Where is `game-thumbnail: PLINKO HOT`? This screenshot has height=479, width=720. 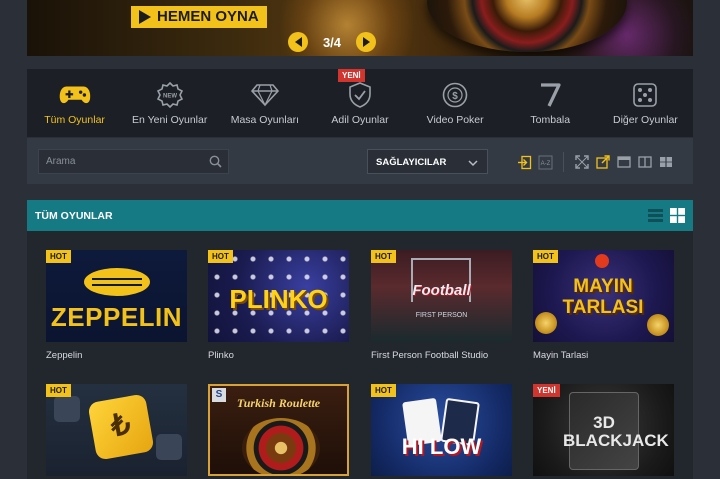
game-thumbnail: PLINKO HOT is located at coordinates (278, 296).